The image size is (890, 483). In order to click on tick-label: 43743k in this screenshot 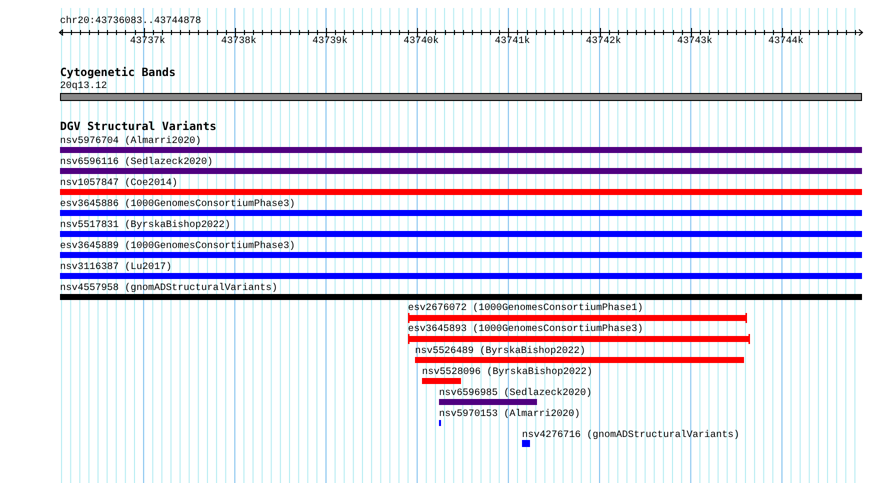, I will do `click(695, 40)`.